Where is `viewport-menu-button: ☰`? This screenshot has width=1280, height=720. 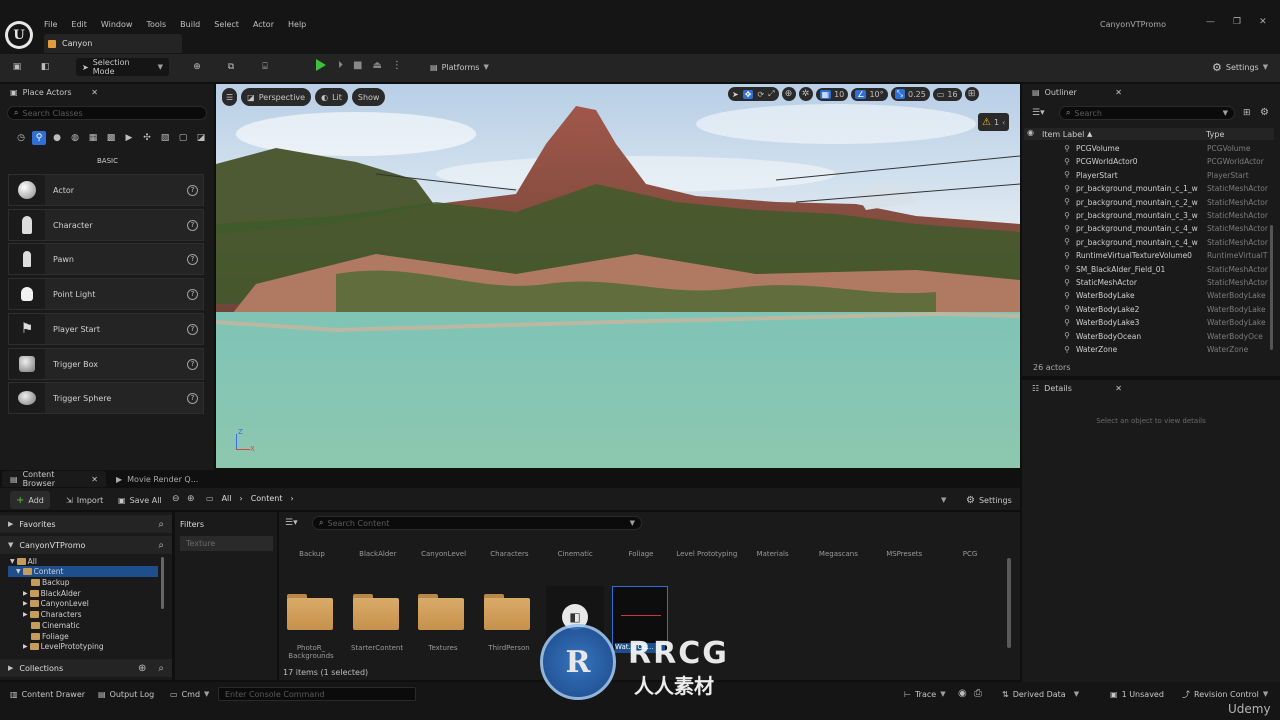
viewport-menu-button: ☰ is located at coordinates (230, 97).